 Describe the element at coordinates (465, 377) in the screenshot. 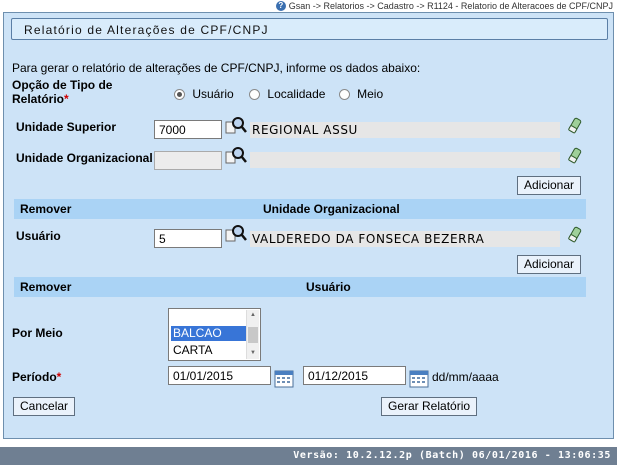

I see `date-format-hint: dd/mm/aaaa` at that location.